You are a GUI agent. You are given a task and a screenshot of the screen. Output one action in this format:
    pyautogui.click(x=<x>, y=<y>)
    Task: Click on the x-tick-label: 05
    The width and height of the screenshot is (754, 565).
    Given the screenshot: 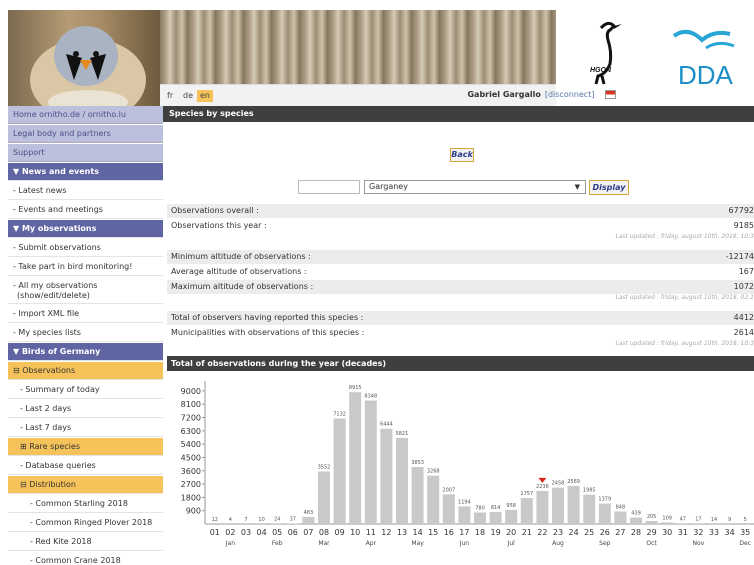 What is the action you would take?
    pyautogui.click(x=277, y=532)
    